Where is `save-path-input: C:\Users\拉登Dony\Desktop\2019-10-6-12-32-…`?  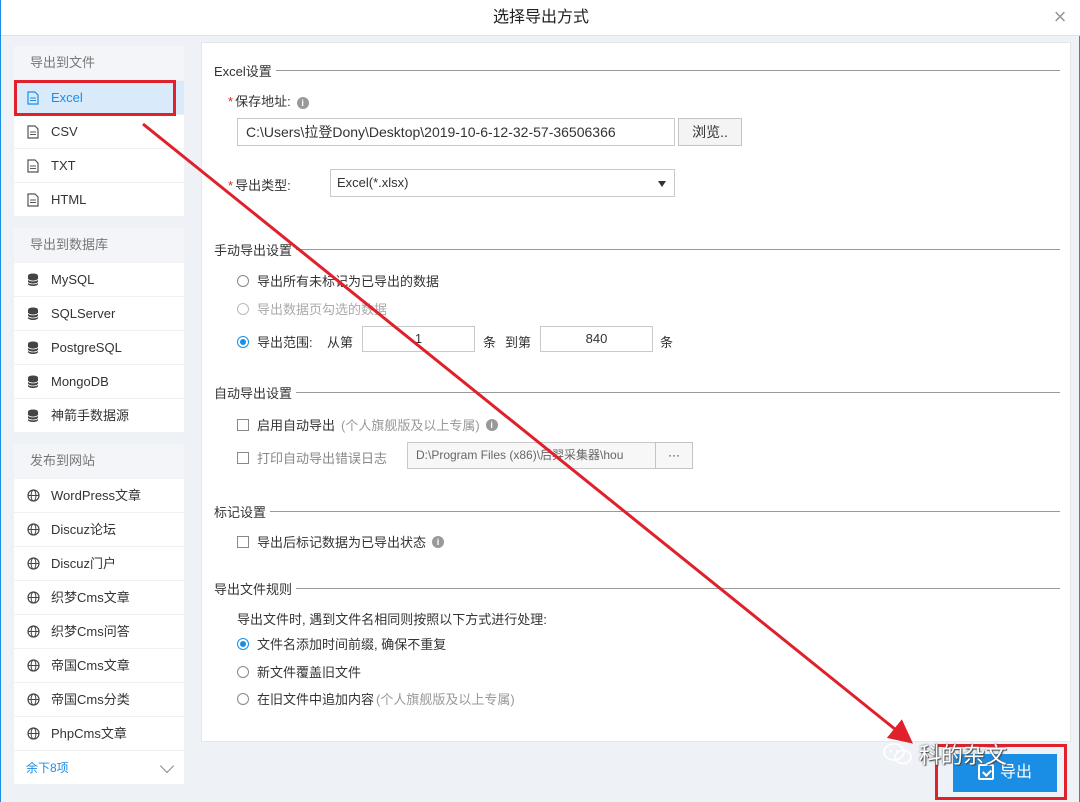
save-path-input: C:\Users\拉登Dony\Desktop\2019-10-6-12-32-… is located at coordinates (456, 132).